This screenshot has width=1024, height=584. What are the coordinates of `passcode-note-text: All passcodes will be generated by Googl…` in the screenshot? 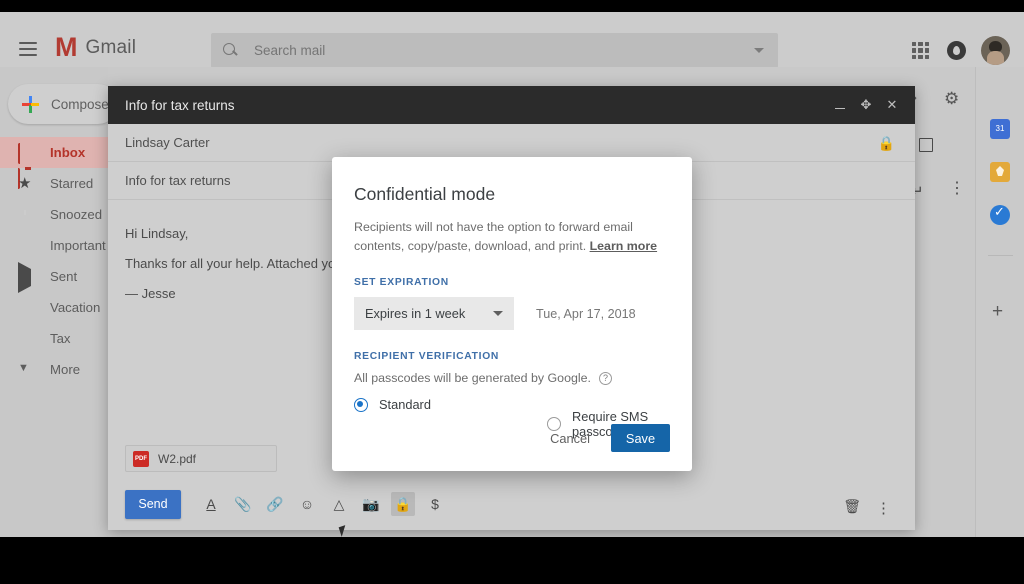 It's located at (472, 378).